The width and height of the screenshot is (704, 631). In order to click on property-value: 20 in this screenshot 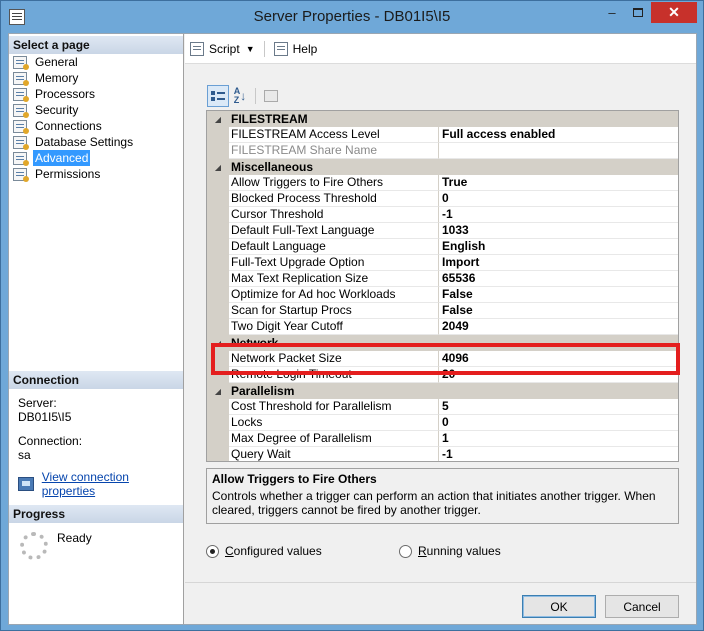, I will do `click(558, 375)`.